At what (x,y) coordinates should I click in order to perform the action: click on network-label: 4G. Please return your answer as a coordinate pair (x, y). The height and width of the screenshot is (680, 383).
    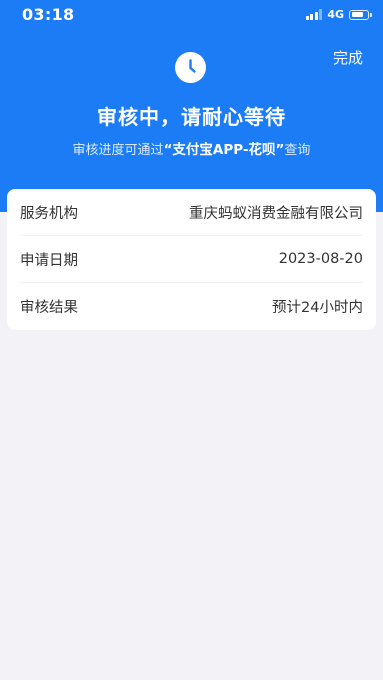
    Looking at the image, I should click on (335, 14).